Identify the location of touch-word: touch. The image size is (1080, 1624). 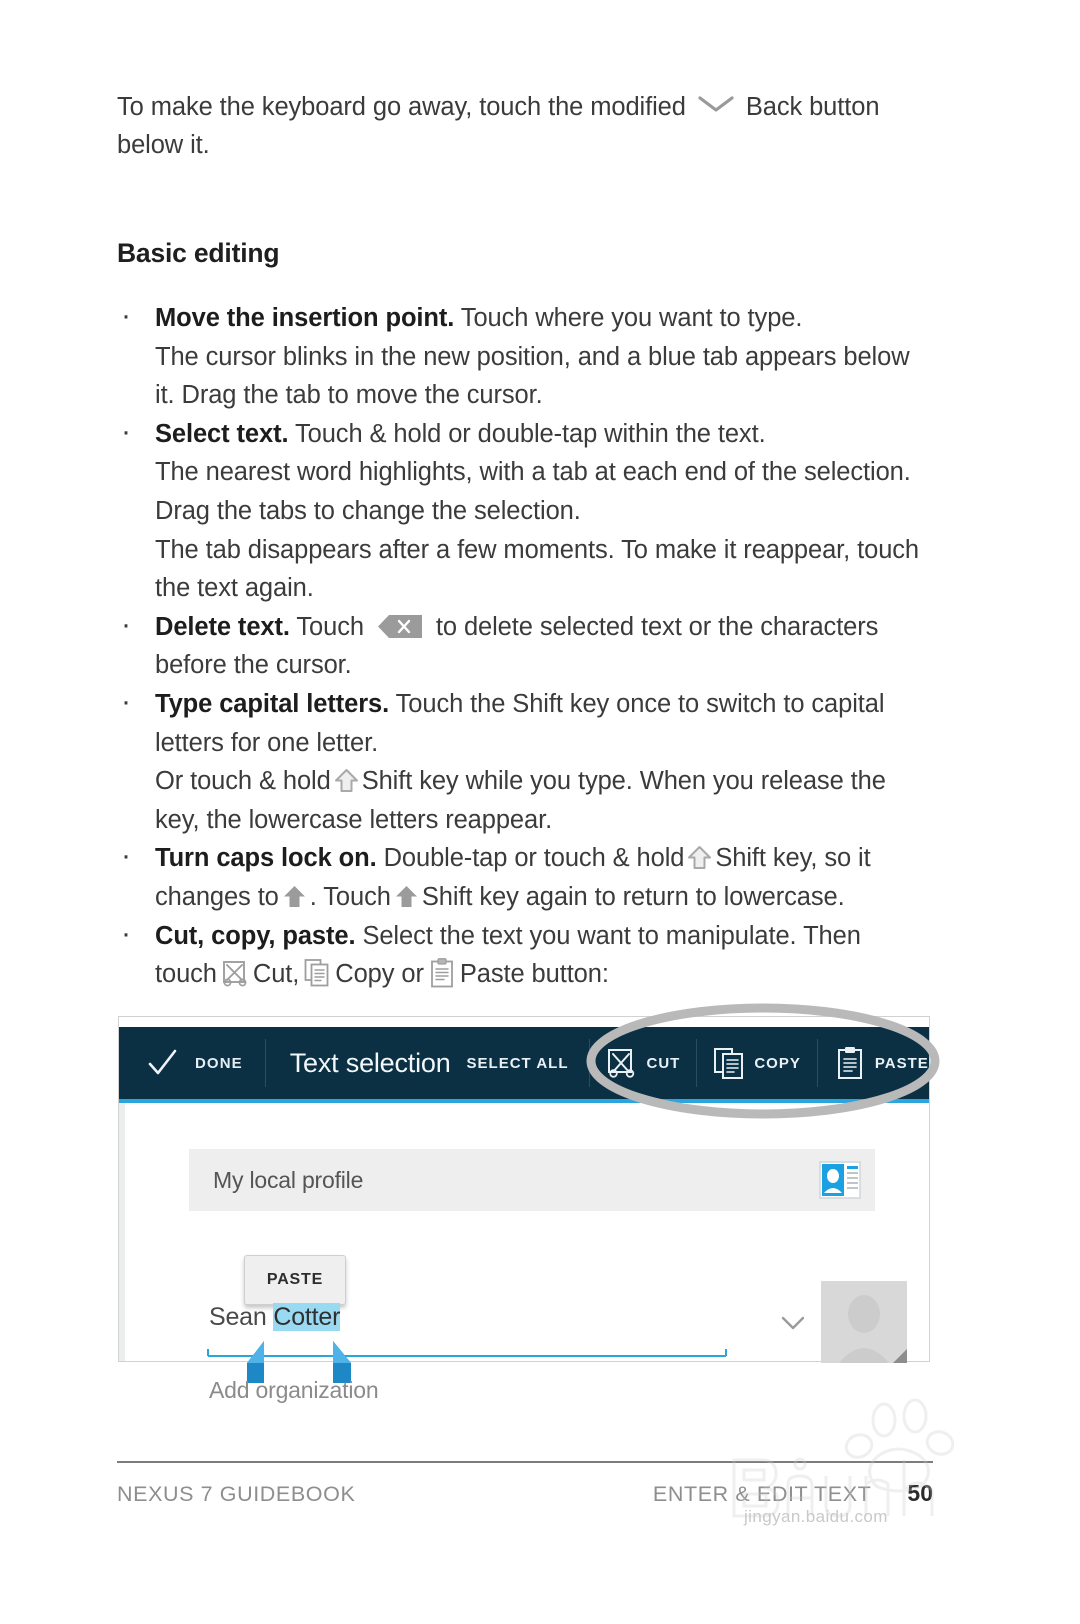
(186, 974).